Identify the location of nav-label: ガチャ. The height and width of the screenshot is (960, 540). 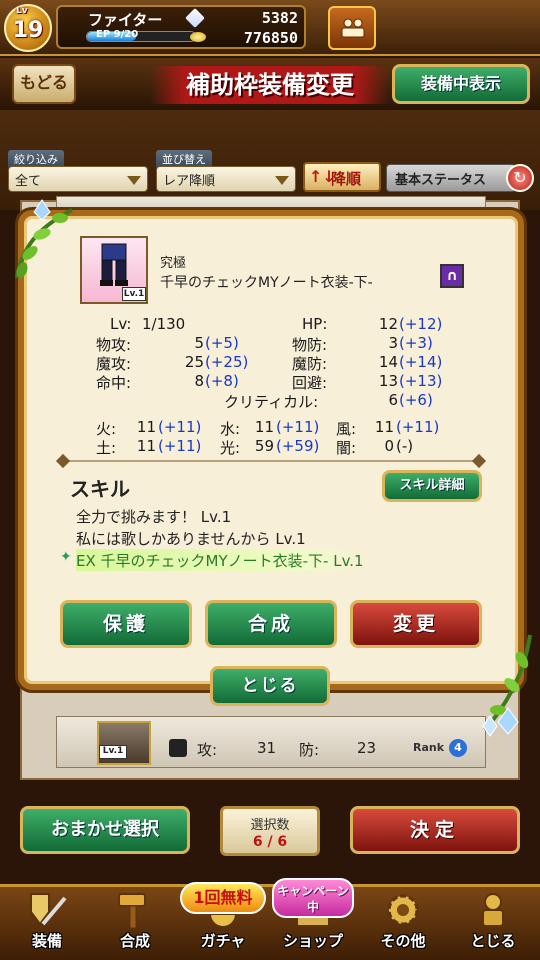
(223, 941).